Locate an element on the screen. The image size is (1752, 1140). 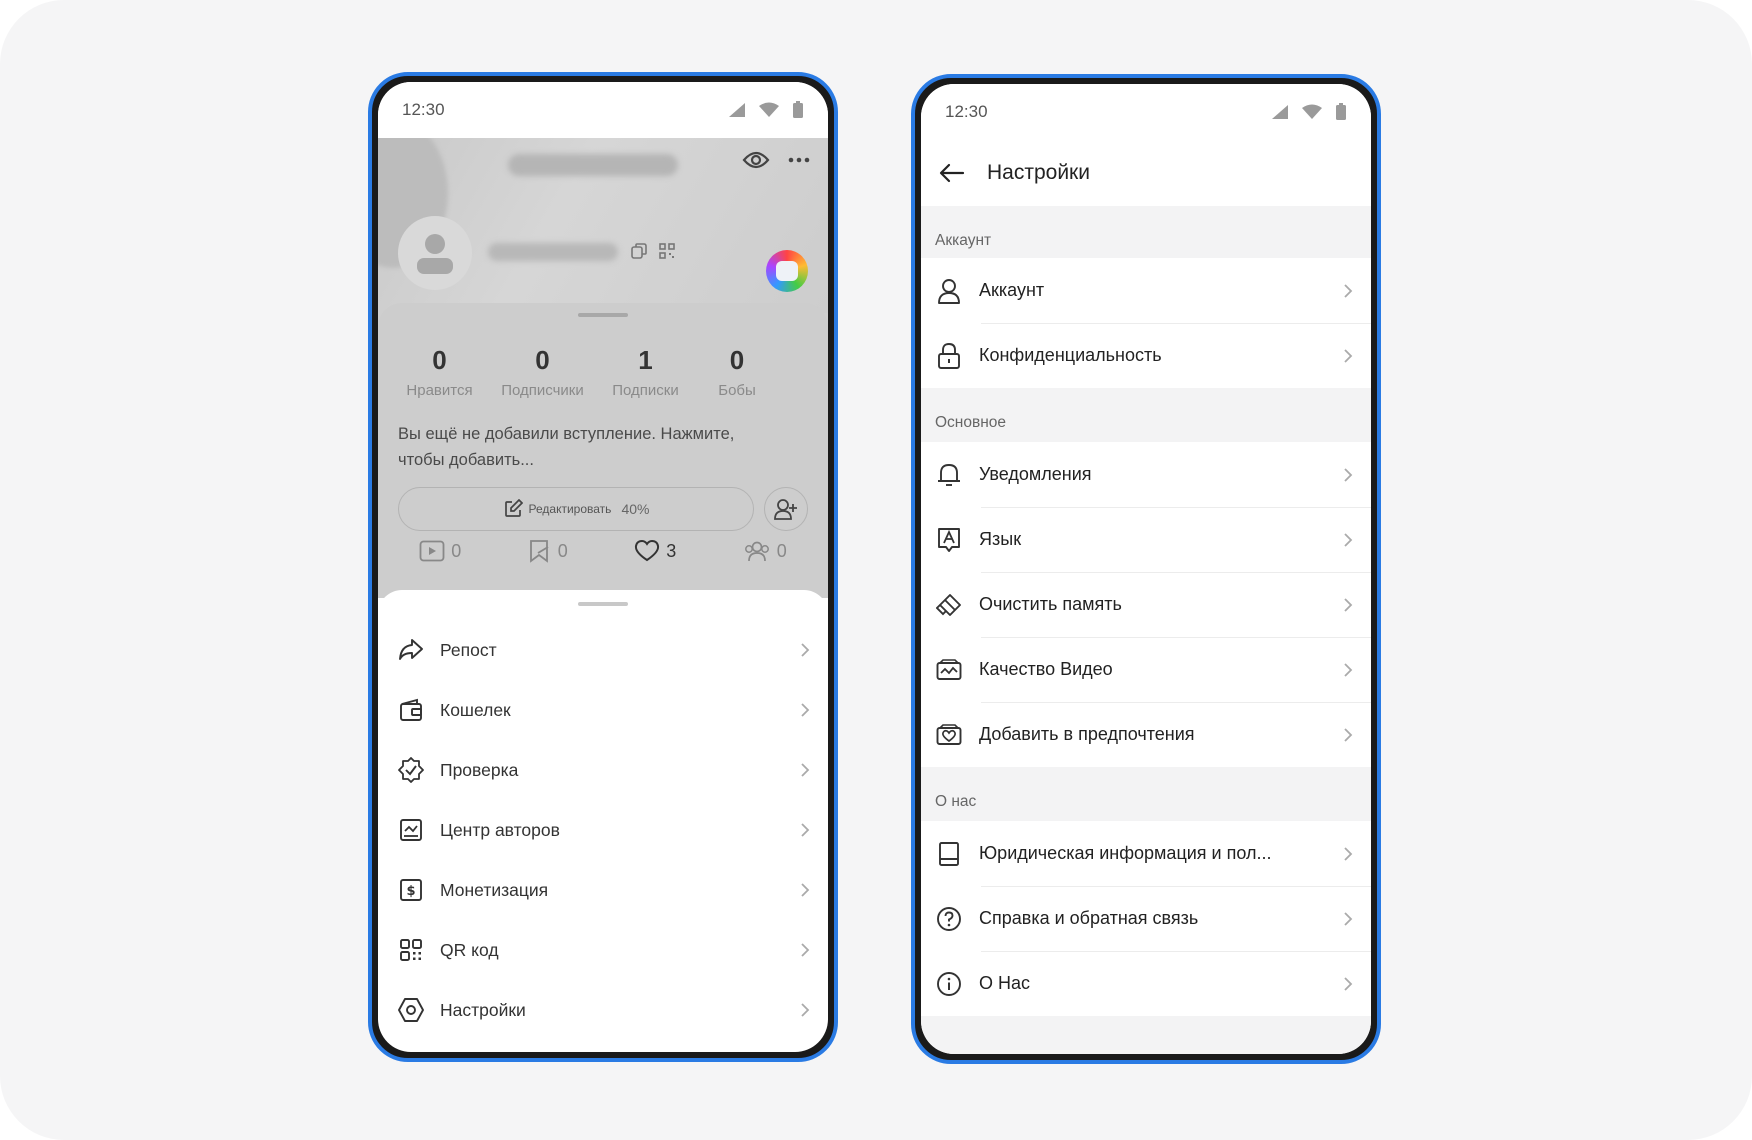
document-icon is located at coordinates (949, 853).